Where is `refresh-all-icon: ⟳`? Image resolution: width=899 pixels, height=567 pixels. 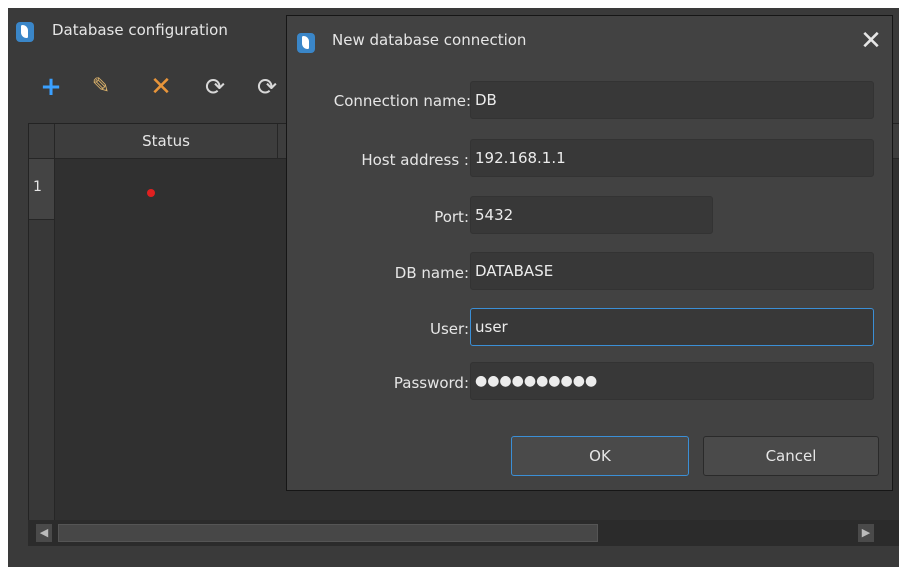
refresh-all-icon: ⟳ is located at coordinates (267, 87).